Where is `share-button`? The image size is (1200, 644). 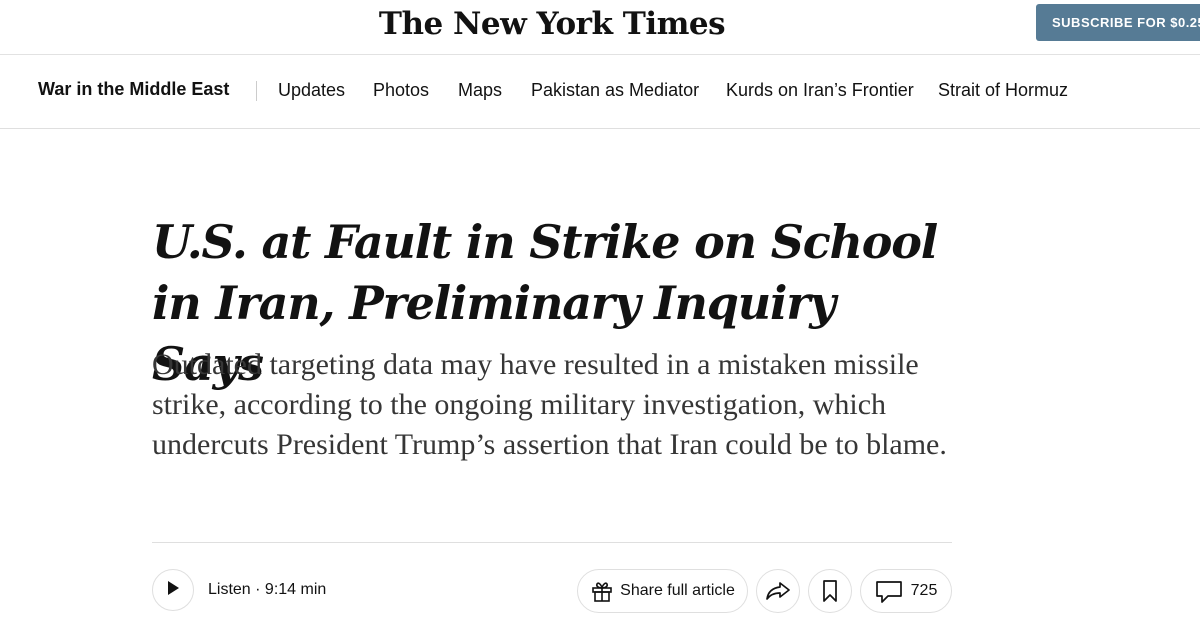
share-button is located at coordinates (778, 591).